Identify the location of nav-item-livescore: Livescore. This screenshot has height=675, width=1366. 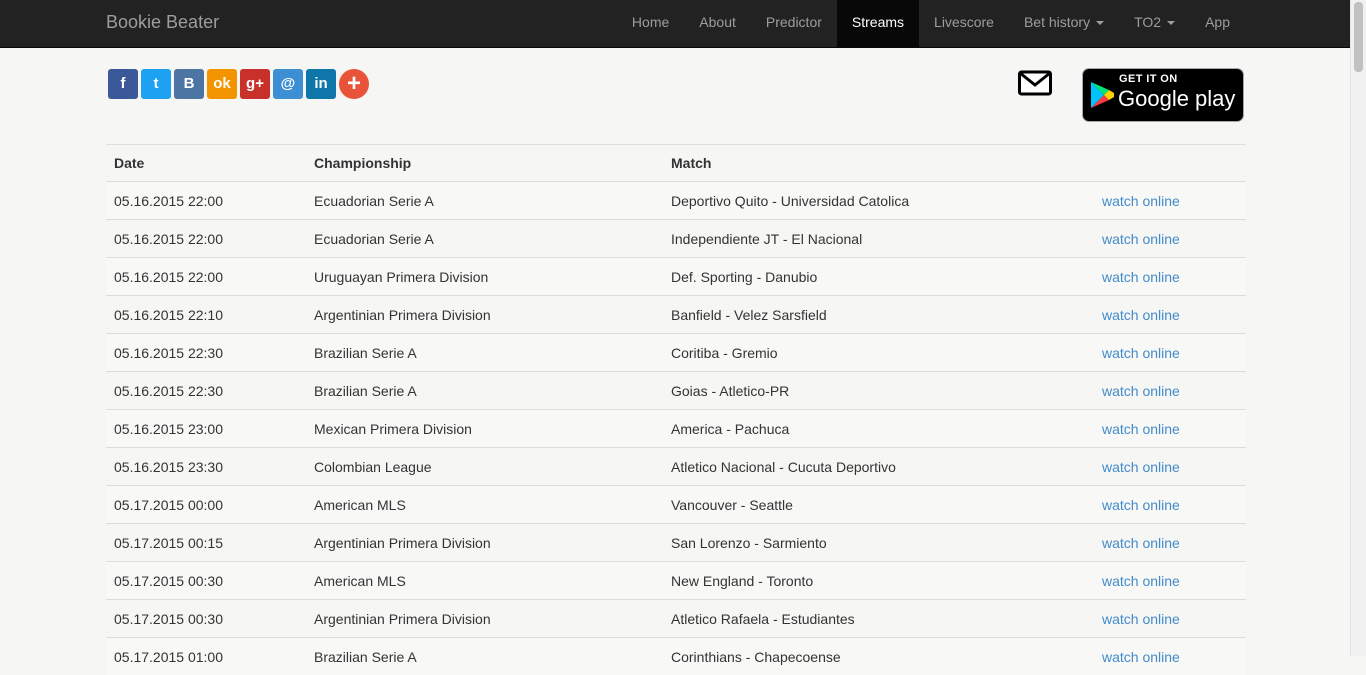
(964, 23).